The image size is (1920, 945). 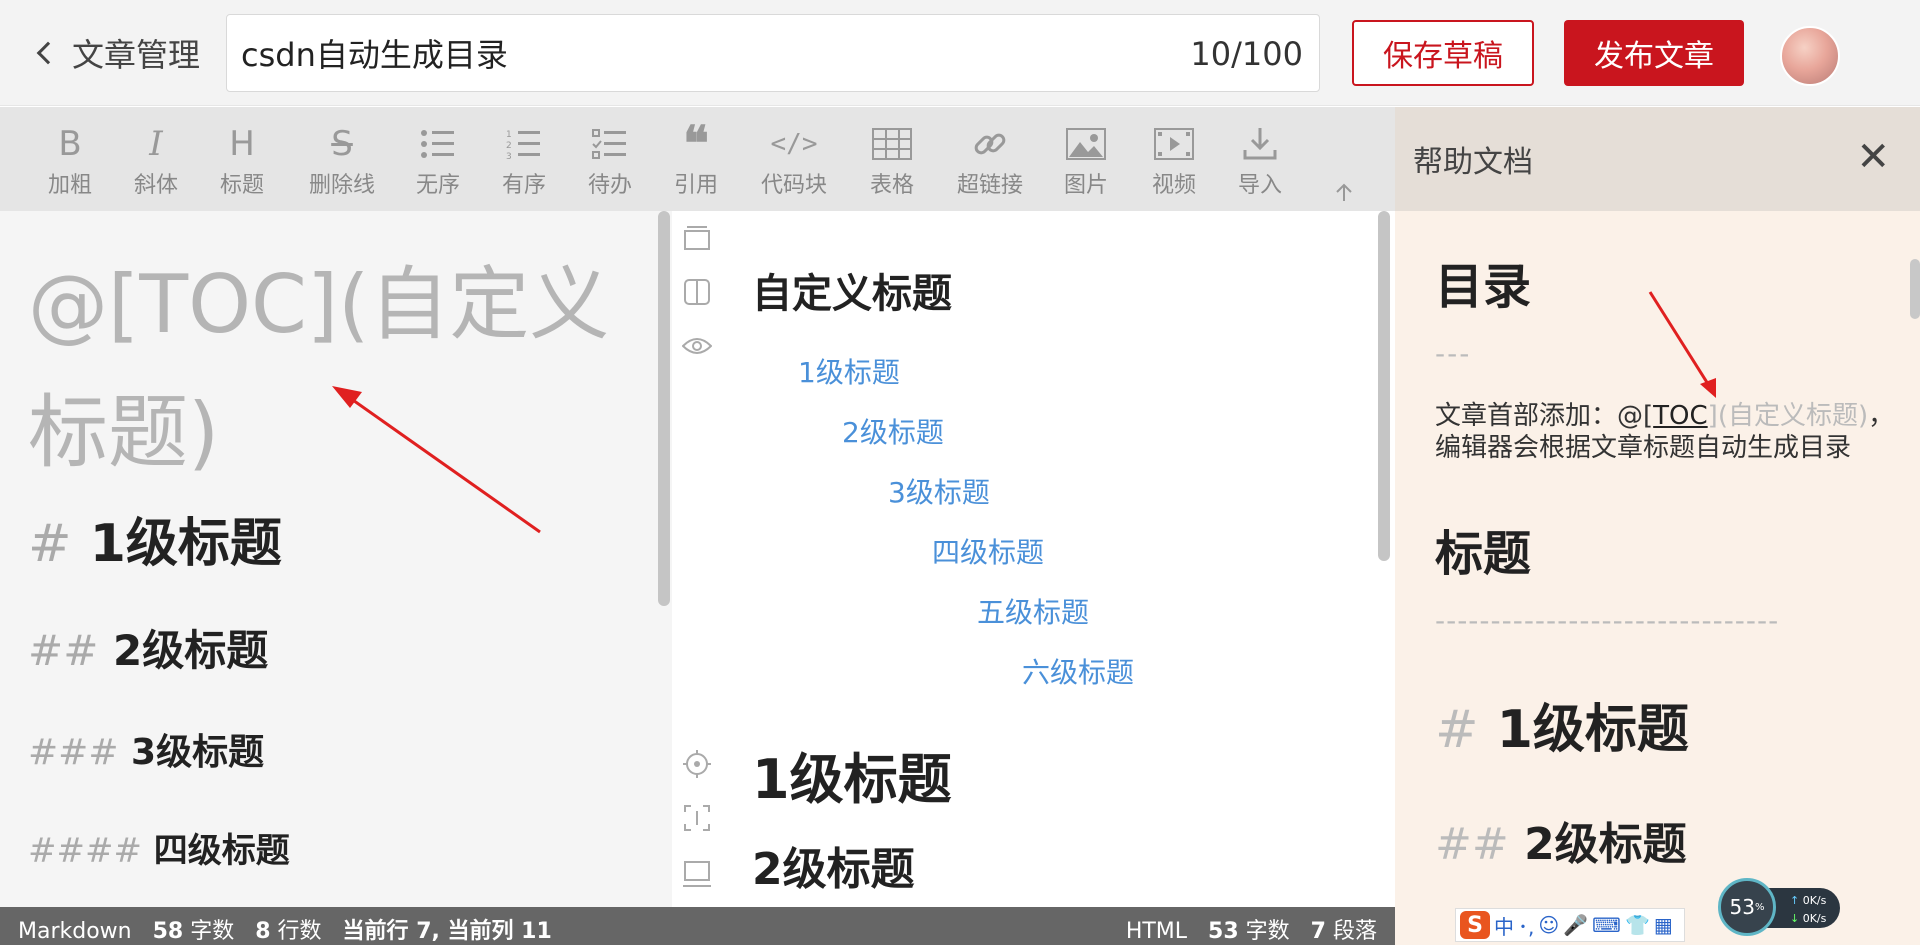 I want to click on toolbar-strikethrough: S 删除线, so click(x=342, y=161).